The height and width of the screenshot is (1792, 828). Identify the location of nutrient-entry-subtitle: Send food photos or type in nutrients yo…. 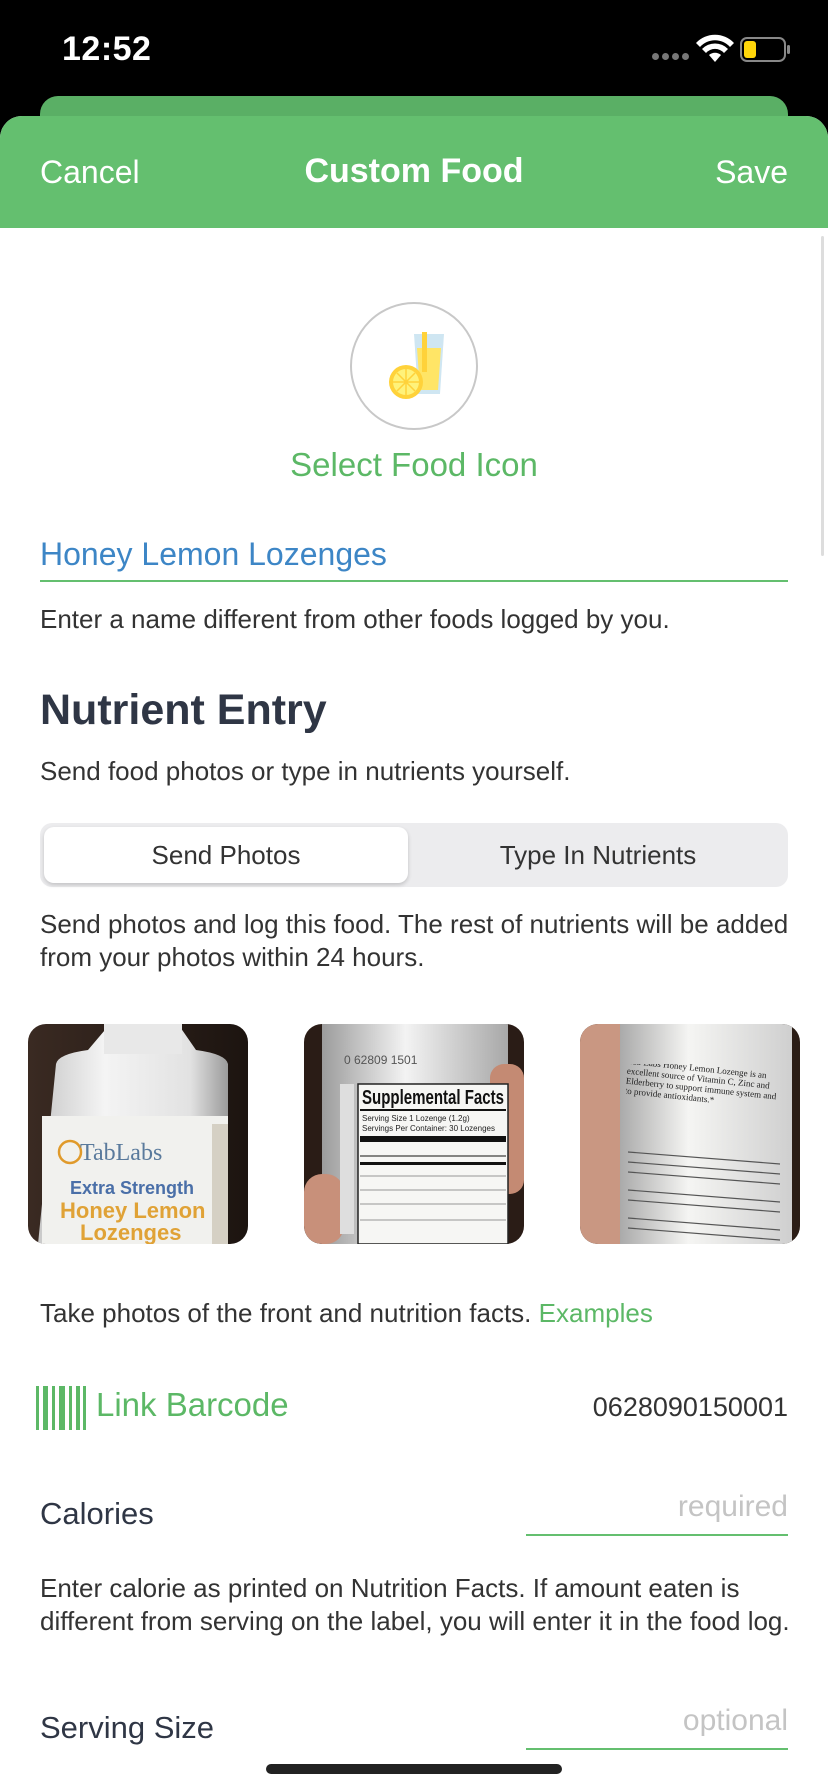
(305, 771).